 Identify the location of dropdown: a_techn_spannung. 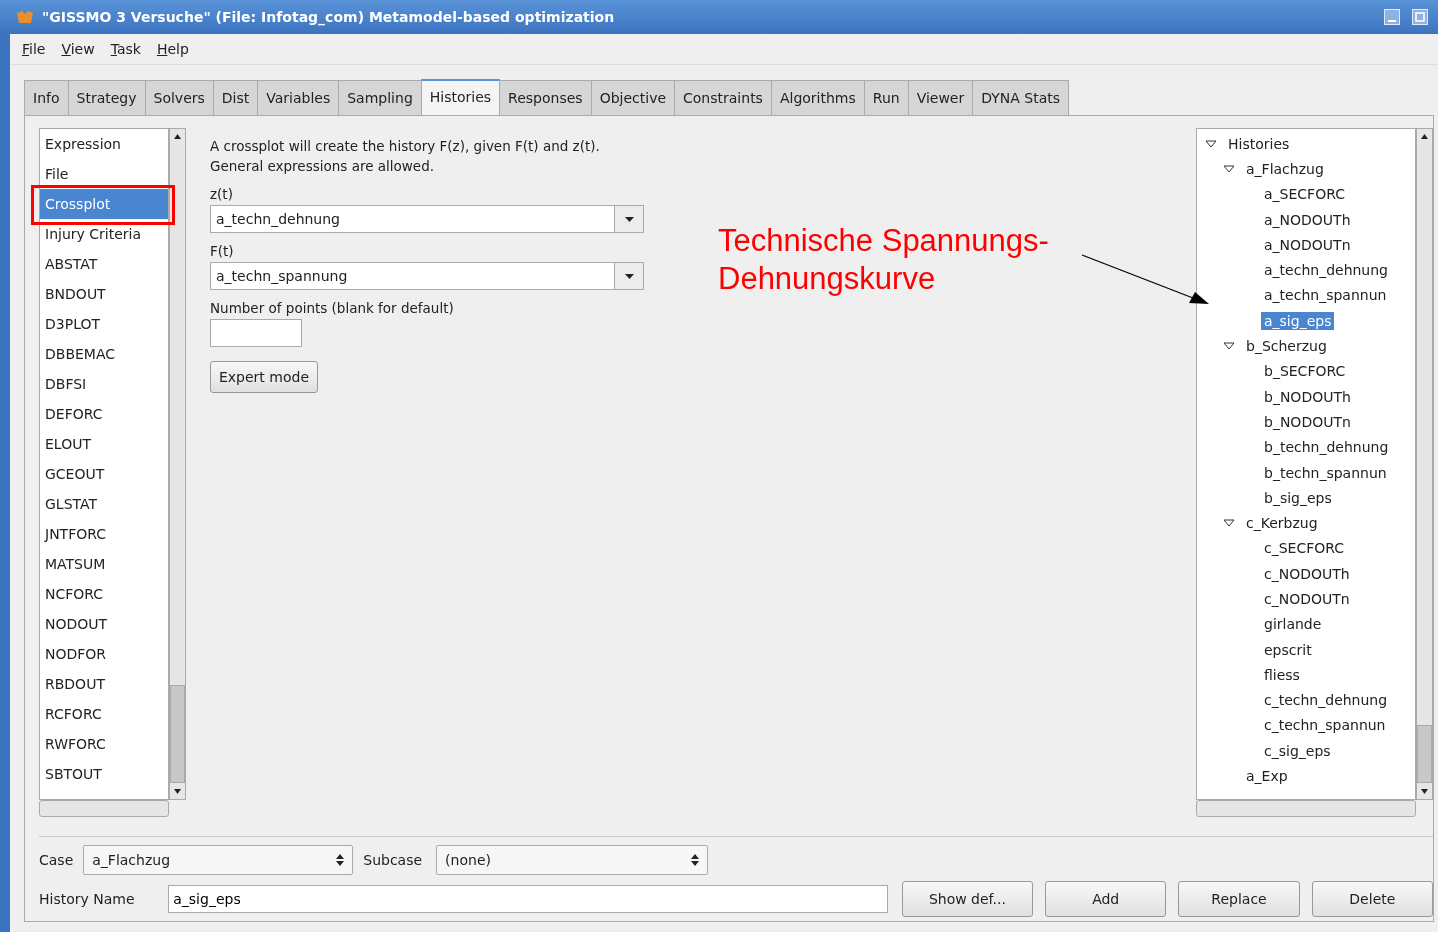
(427, 276).